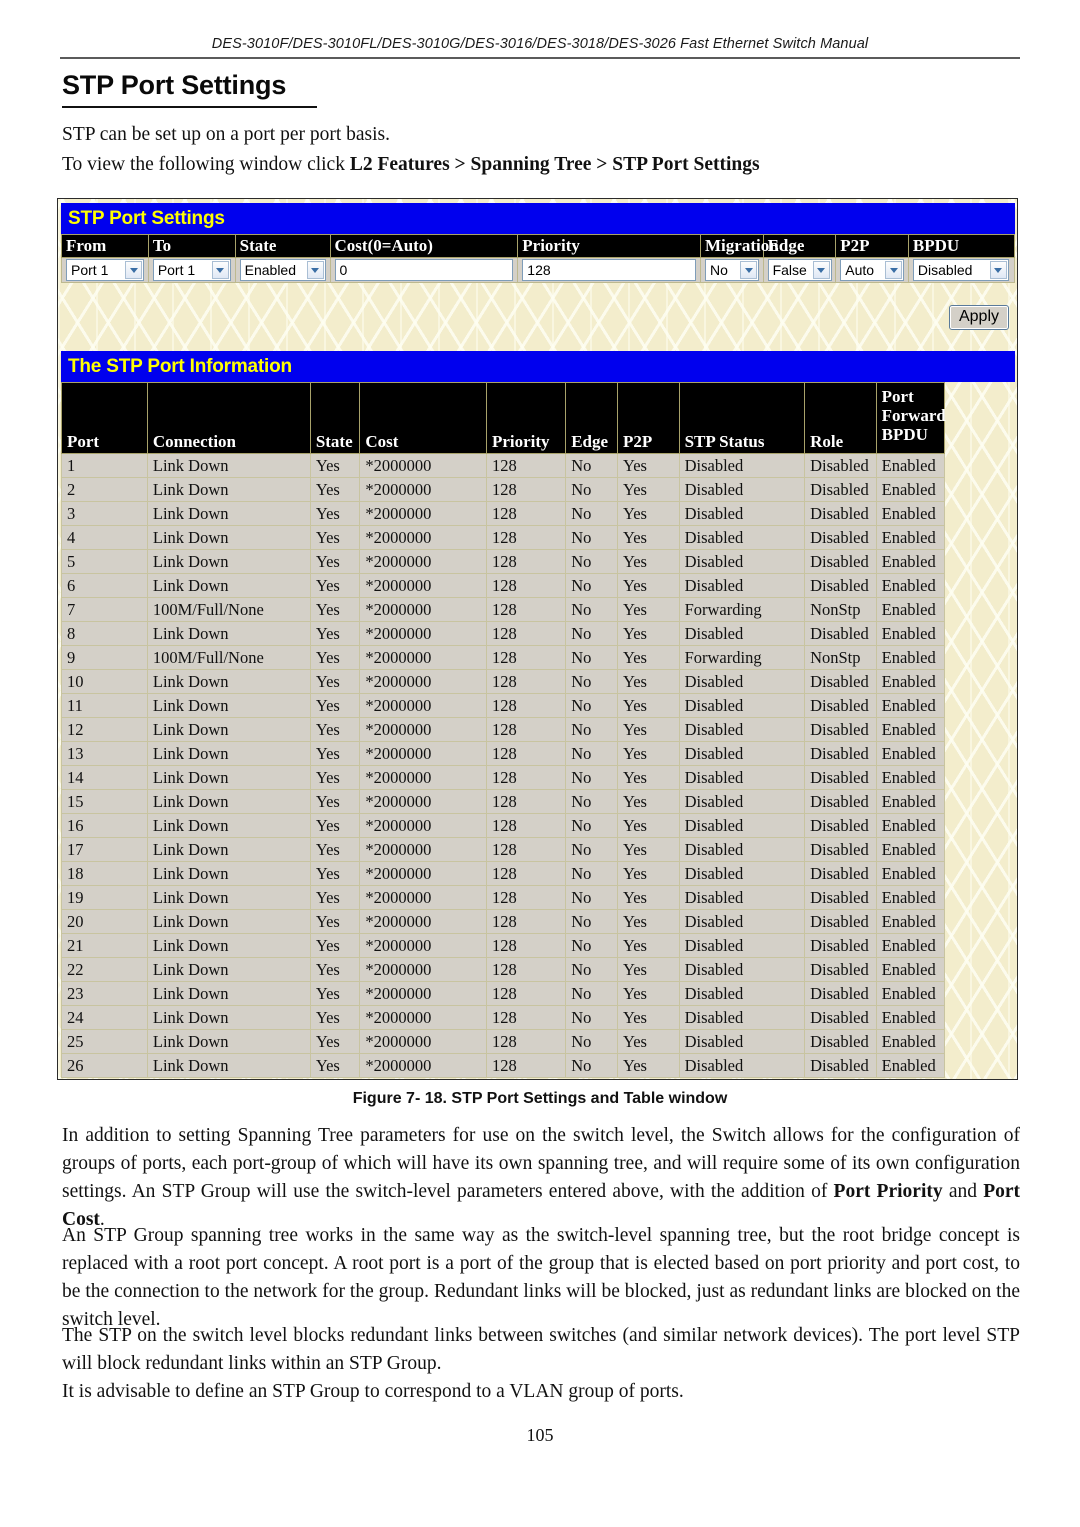  What do you see at coordinates (424, 246) in the screenshot?
I see `col-cost: Cost(0=Auto)` at bounding box center [424, 246].